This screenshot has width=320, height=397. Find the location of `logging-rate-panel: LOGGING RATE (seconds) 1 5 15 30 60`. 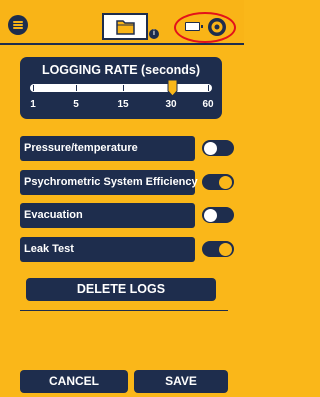

logging-rate-panel: LOGGING RATE (seconds) 1 5 15 30 60 is located at coordinates (121, 88).